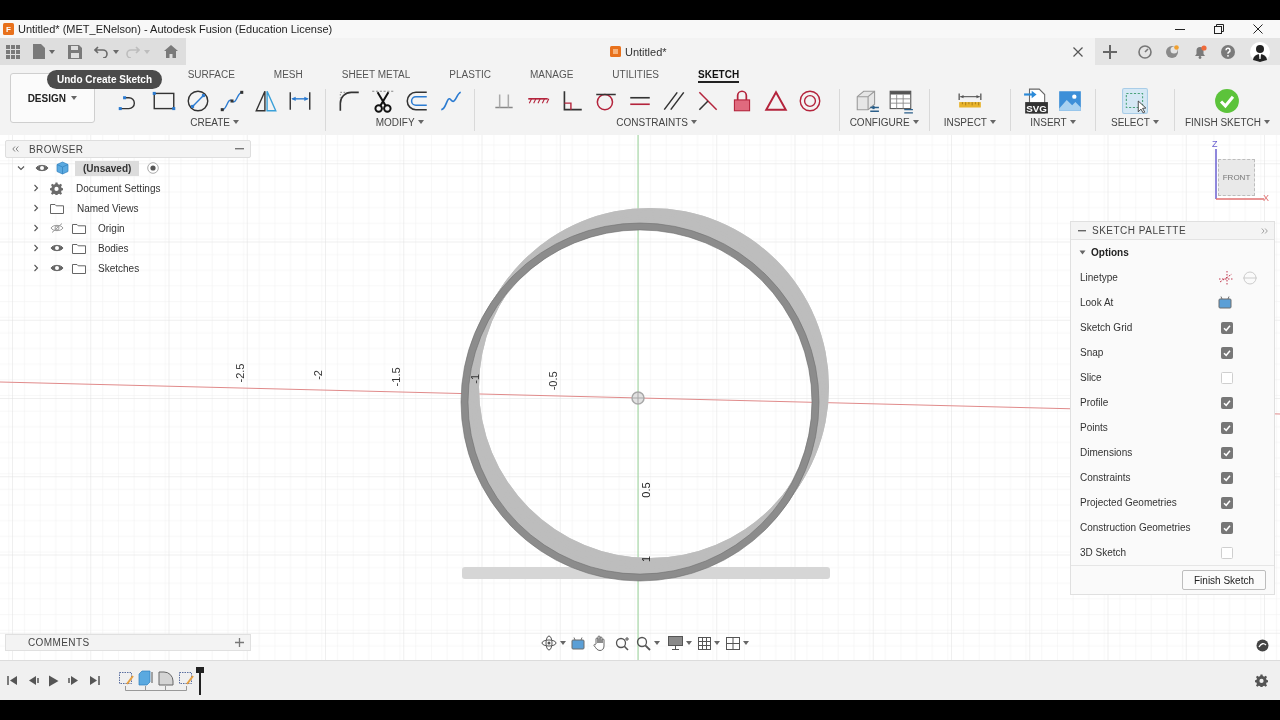  Describe the element at coordinates (113, 248) in the screenshot. I see `tree-item-label: Bodies` at that location.